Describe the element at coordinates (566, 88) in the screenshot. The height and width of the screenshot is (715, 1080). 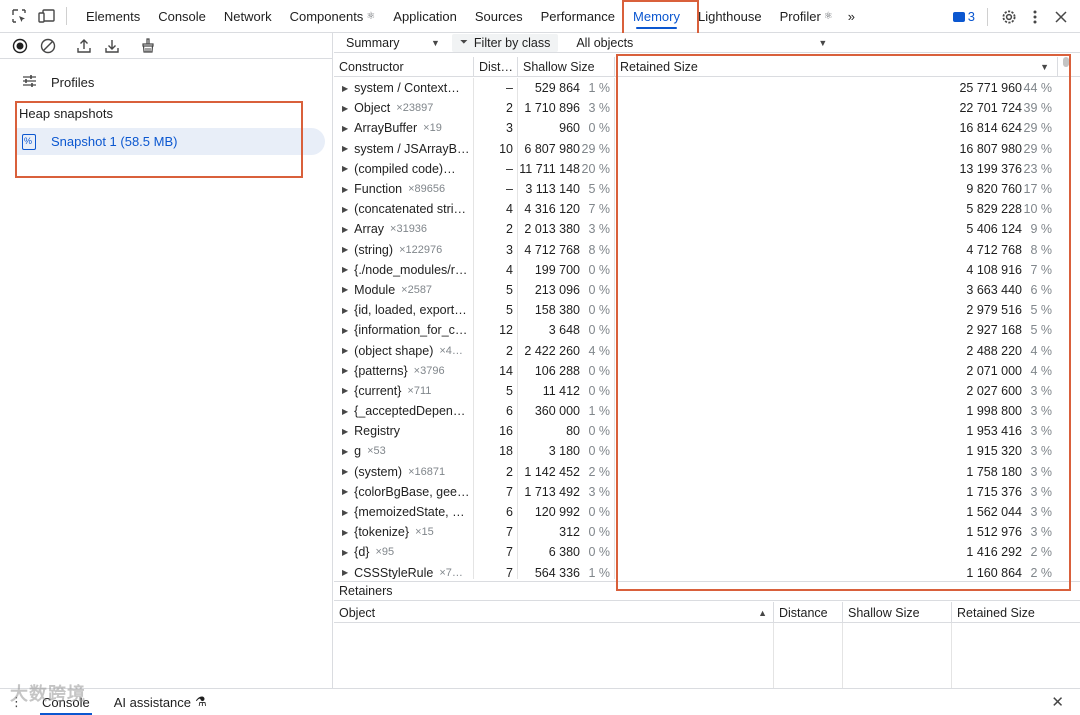
I see `cell-shallow-size: 529 864 1 %` at that location.